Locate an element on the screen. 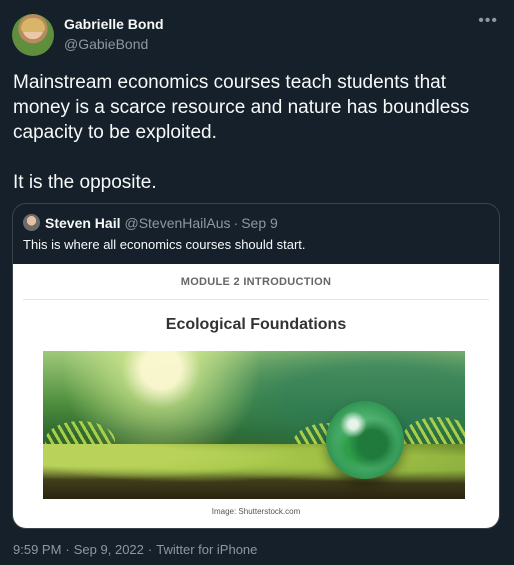 Image resolution: width=514 pixels, height=565 pixels. author-names: Gabrielle Bond @GabieBond is located at coordinates (114, 33).